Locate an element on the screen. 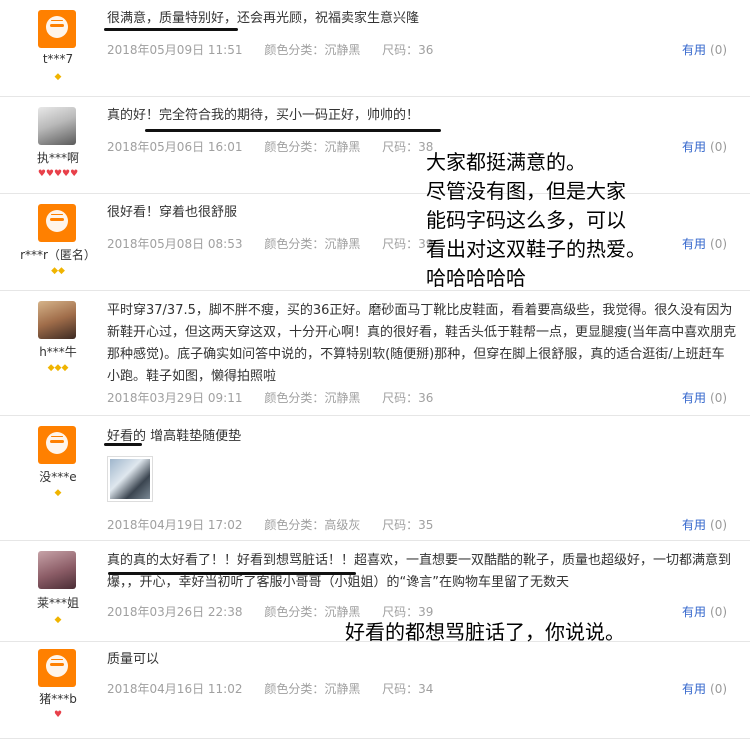 The width and height of the screenshot is (754, 739). username: 执***啊 is located at coordinates (57, 158).